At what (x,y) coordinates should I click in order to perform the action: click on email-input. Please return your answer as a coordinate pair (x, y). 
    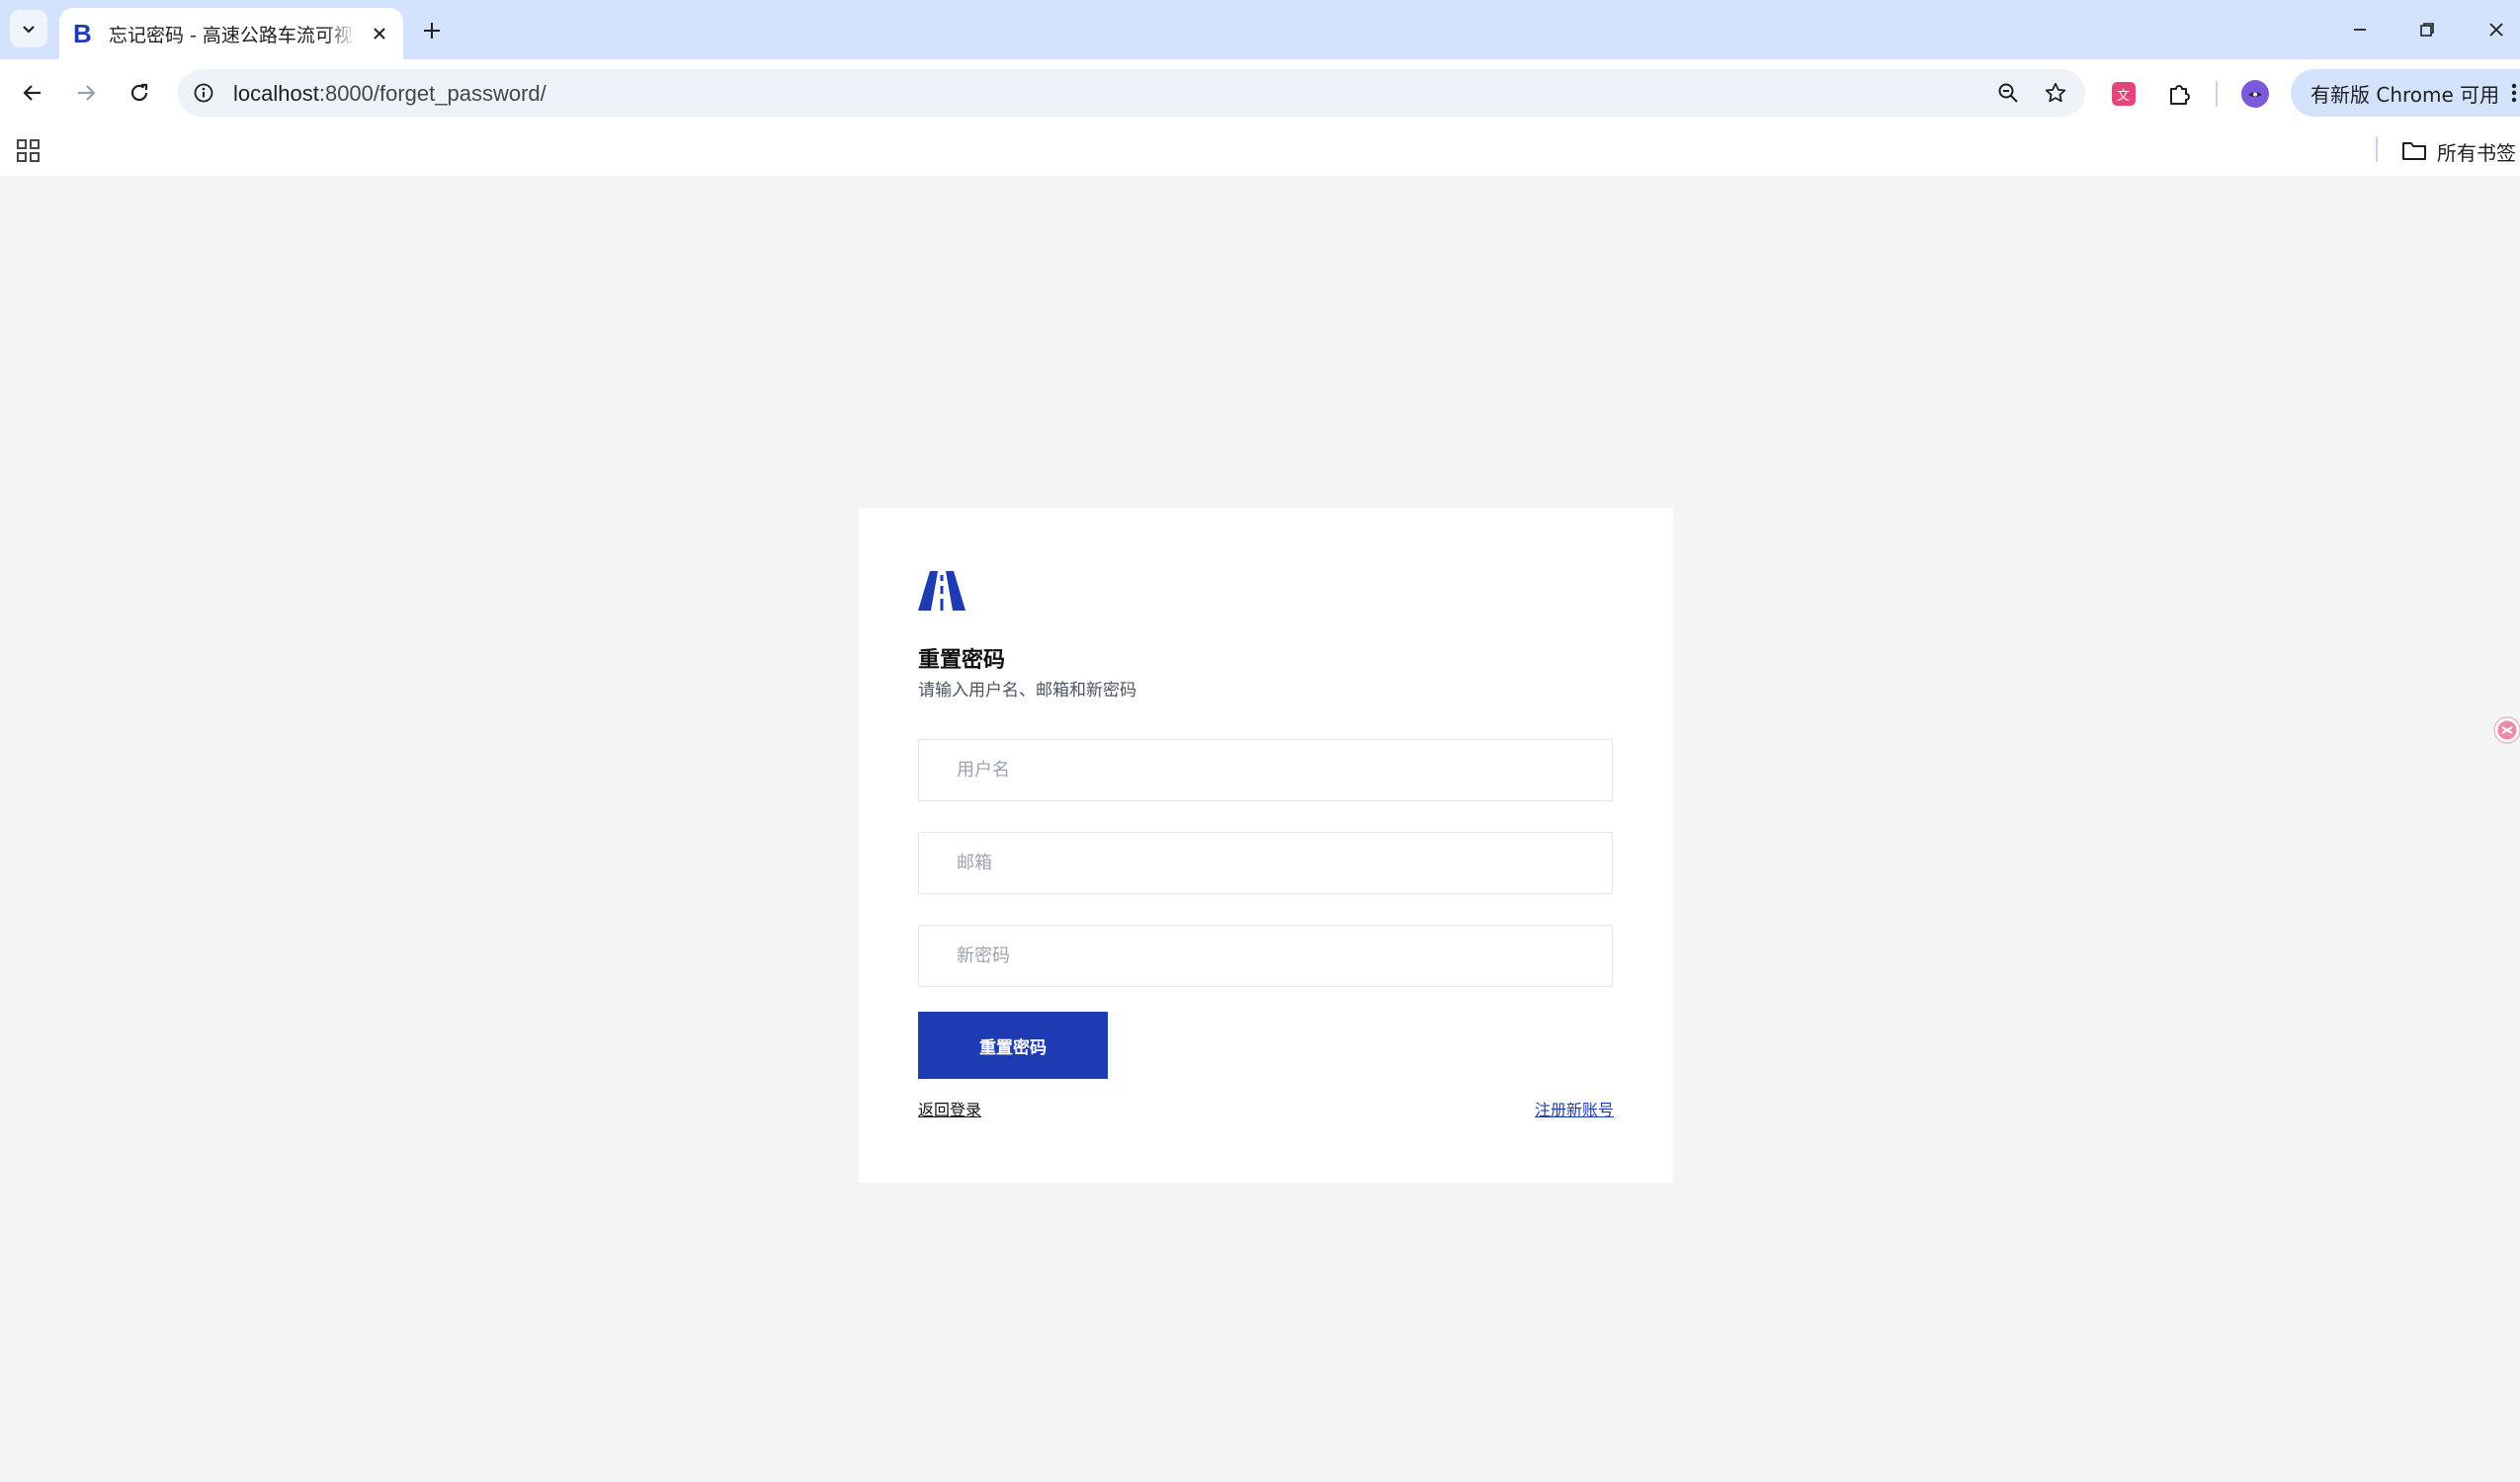
    Looking at the image, I should click on (1265, 863).